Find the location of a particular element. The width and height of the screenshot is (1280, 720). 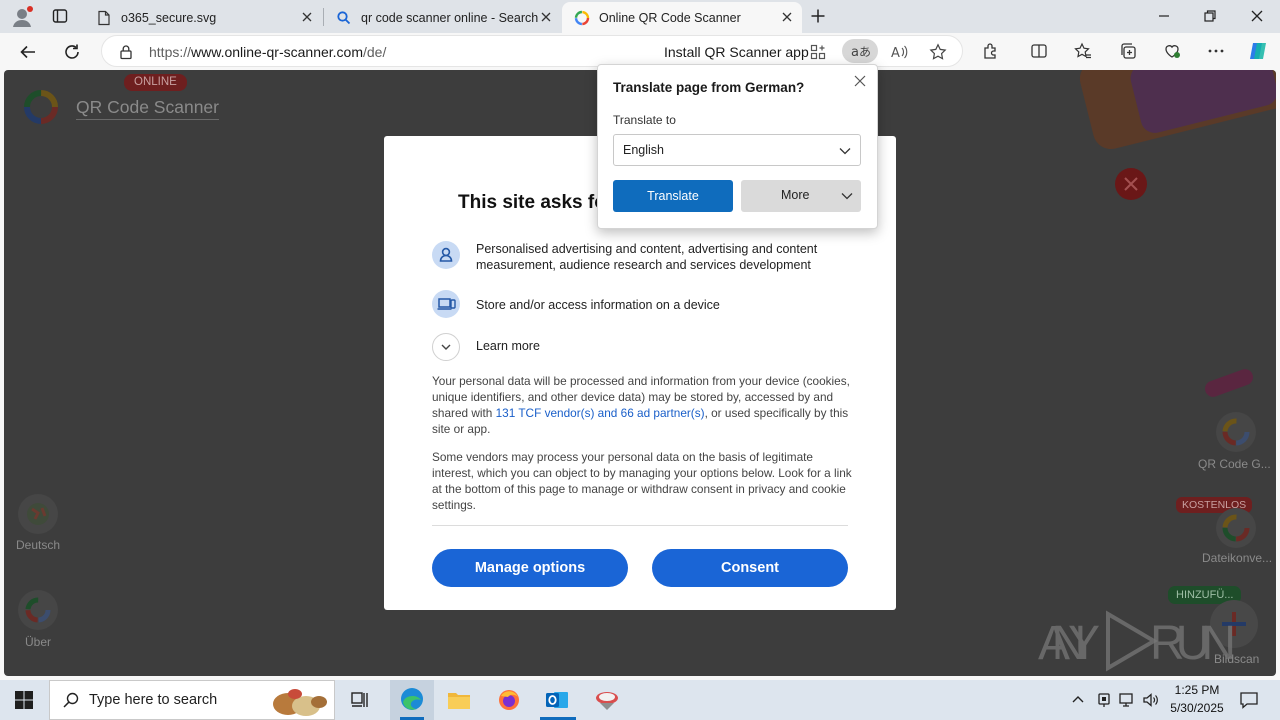

site-favicon-icon is located at coordinates (582, 18).